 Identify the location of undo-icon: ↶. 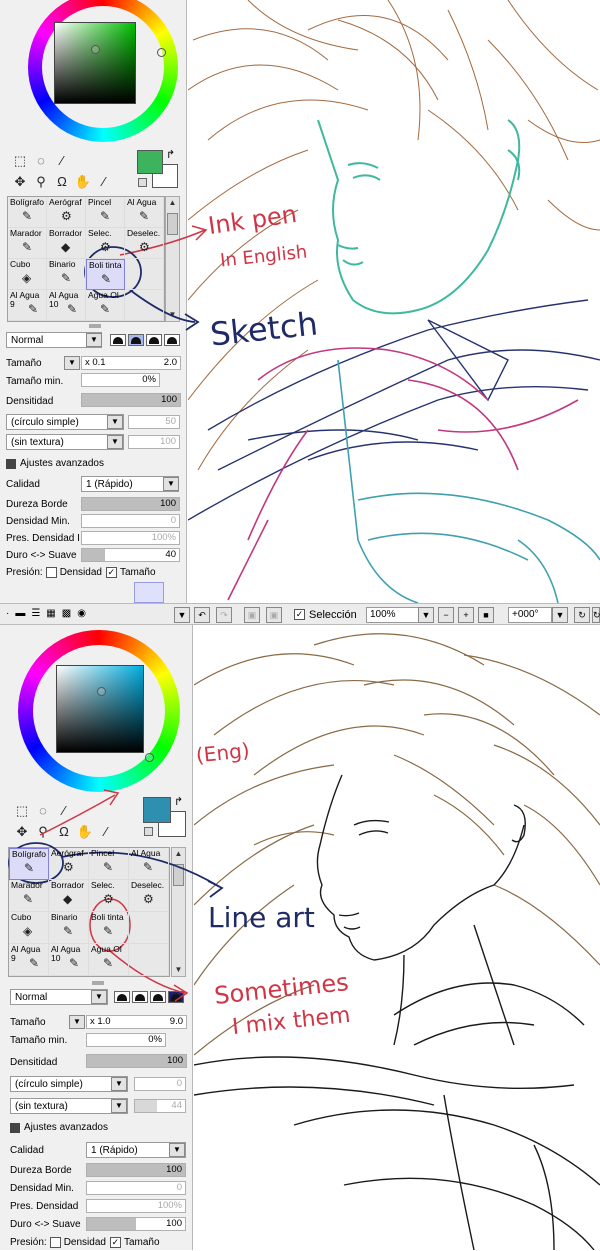
(202, 615).